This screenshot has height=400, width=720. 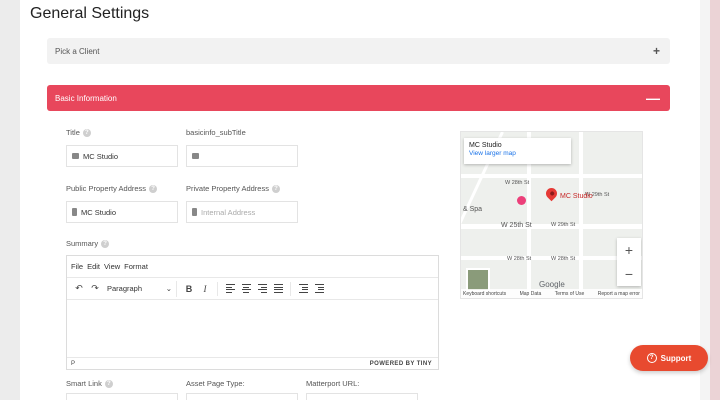 What do you see at coordinates (517, 153) in the screenshot?
I see `view-larger-map-link: View larger map` at bounding box center [517, 153].